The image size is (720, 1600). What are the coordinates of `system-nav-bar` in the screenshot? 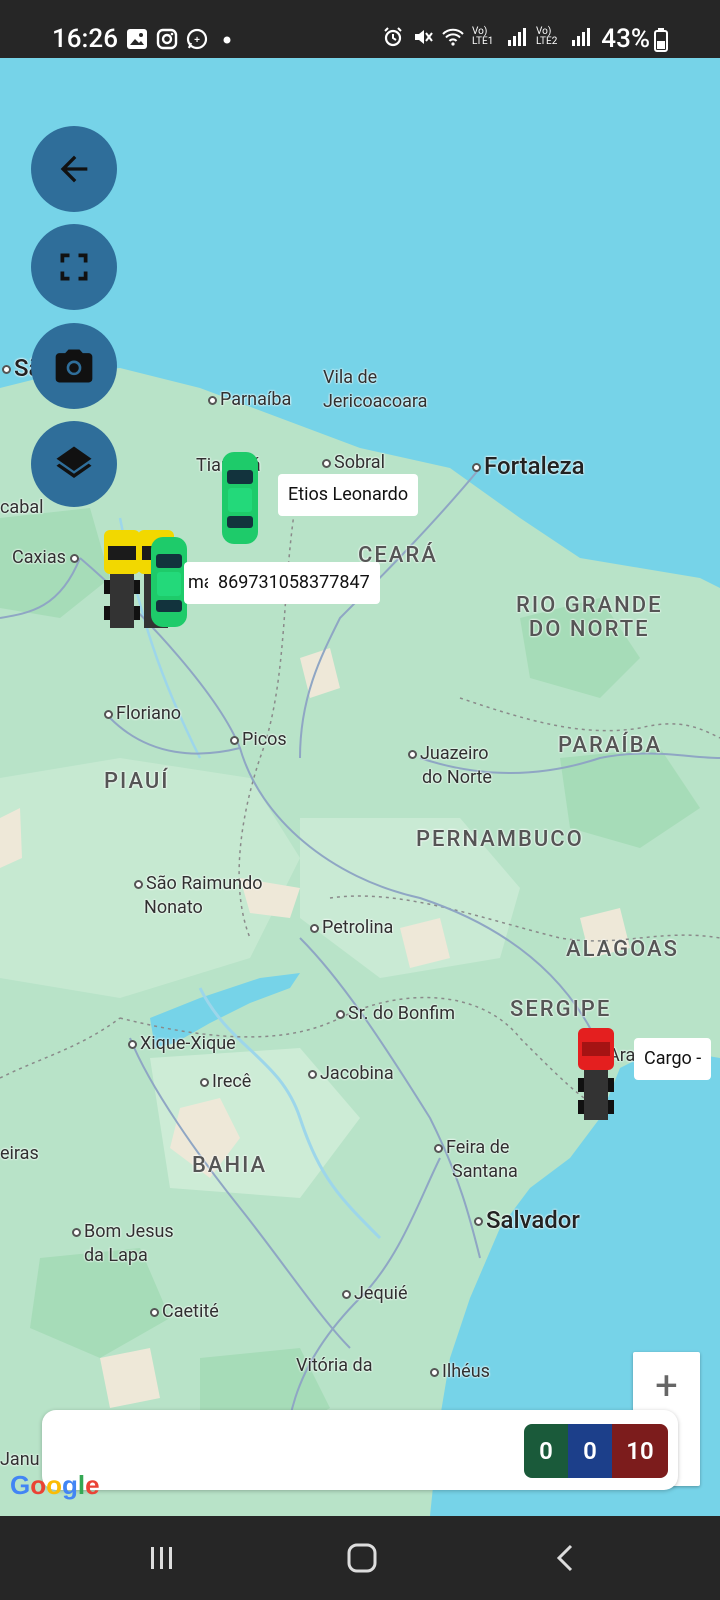 It's located at (360, 1558).